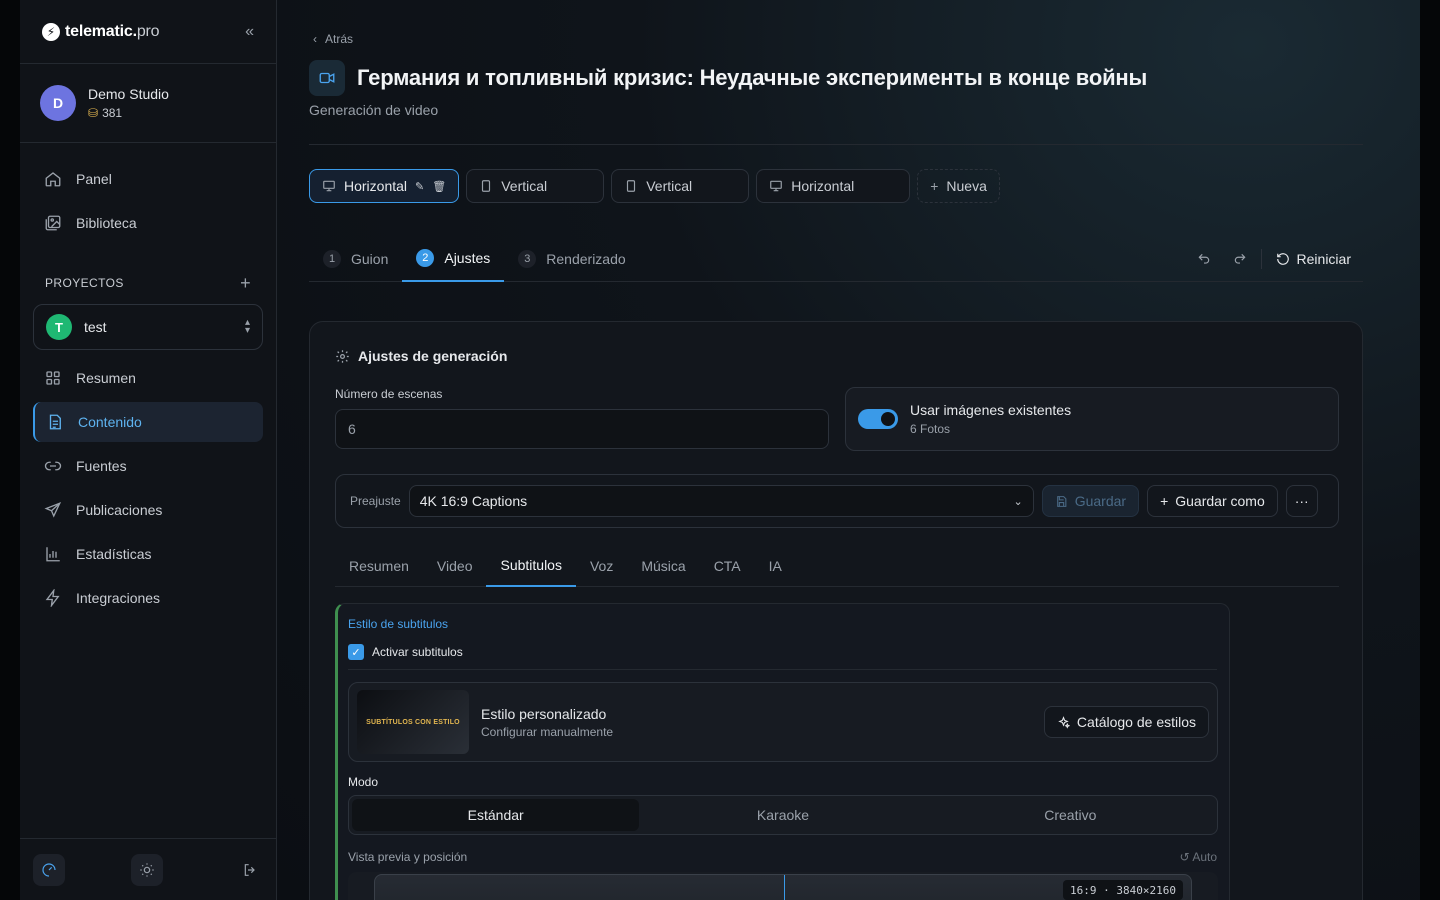 The image size is (1440, 900). What do you see at coordinates (425, 257) in the screenshot?
I see `step-number: 2` at bounding box center [425, 257].